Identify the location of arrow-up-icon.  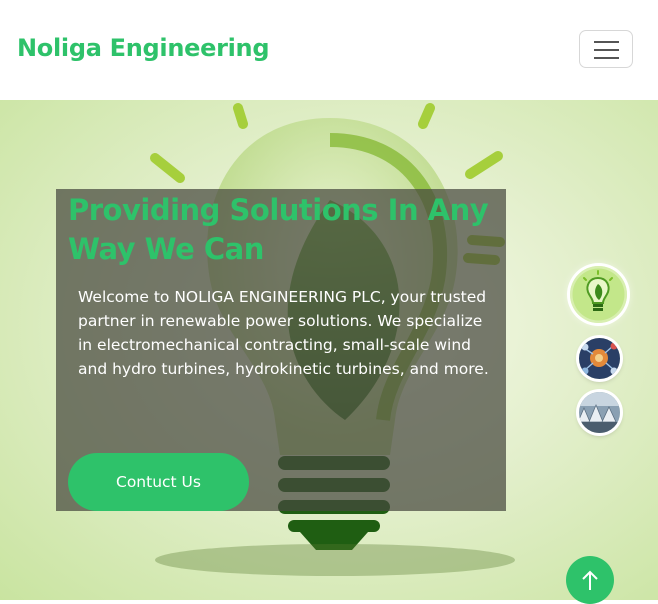
(590, 580).